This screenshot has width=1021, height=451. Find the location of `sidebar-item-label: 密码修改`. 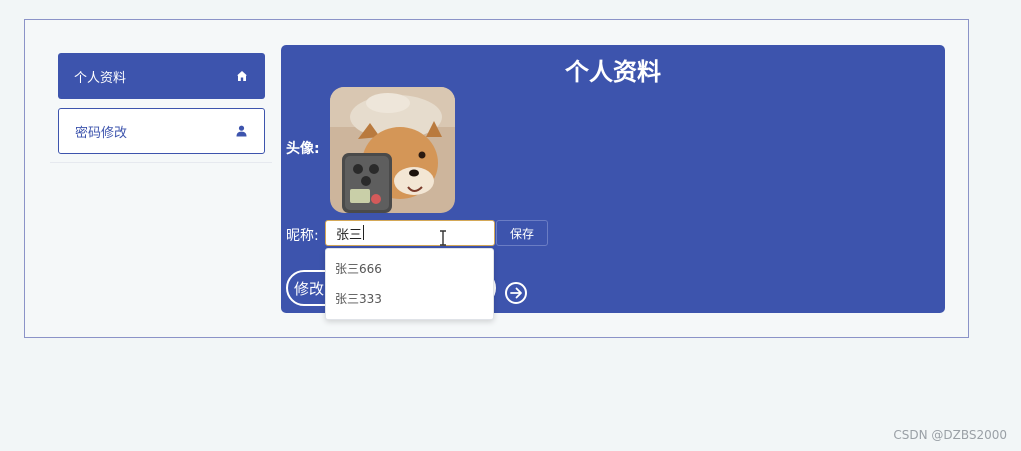

sidebar-item-label: 密码修改 is located at coordinates (101, 133).